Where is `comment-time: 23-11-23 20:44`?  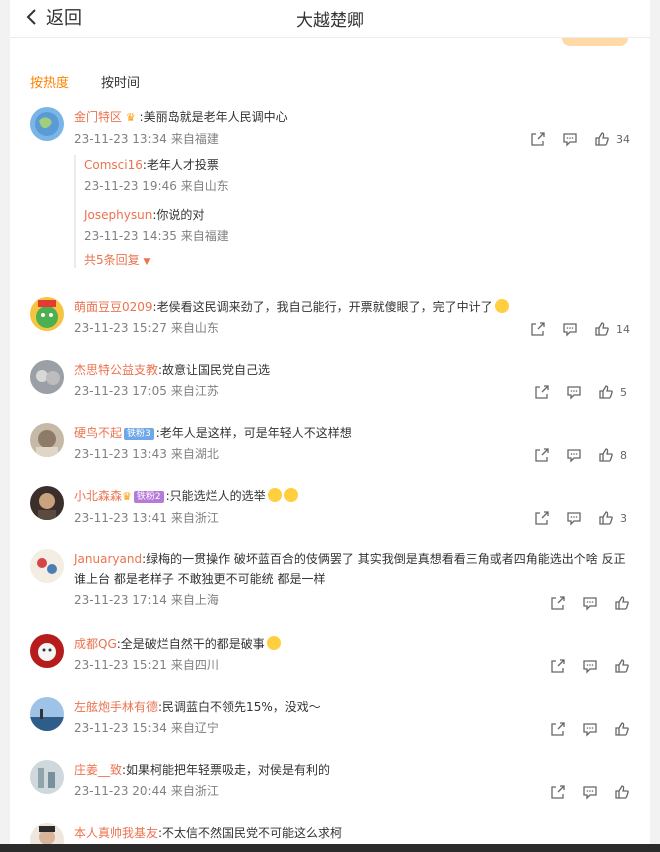 comment-time: 23-11-23 20:44 is located at coordinates (120, 791).